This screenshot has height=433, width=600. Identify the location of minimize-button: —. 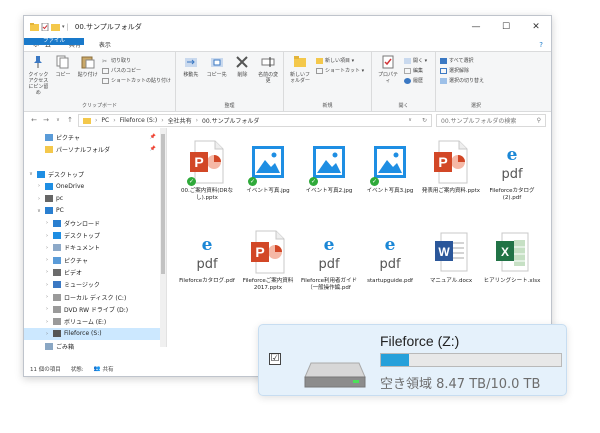
(476, 27).